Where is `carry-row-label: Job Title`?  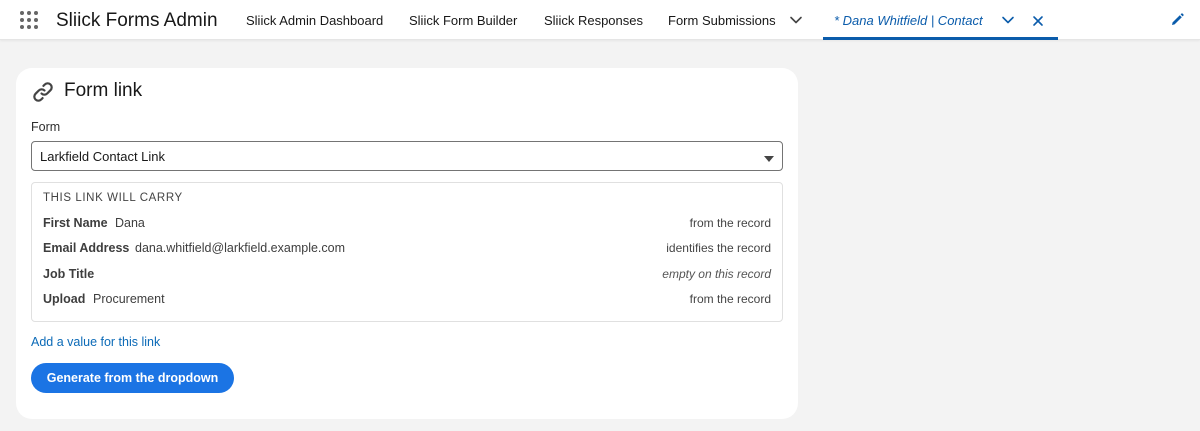 carry-row-label: Job Title is located at coordinates (69, 274).